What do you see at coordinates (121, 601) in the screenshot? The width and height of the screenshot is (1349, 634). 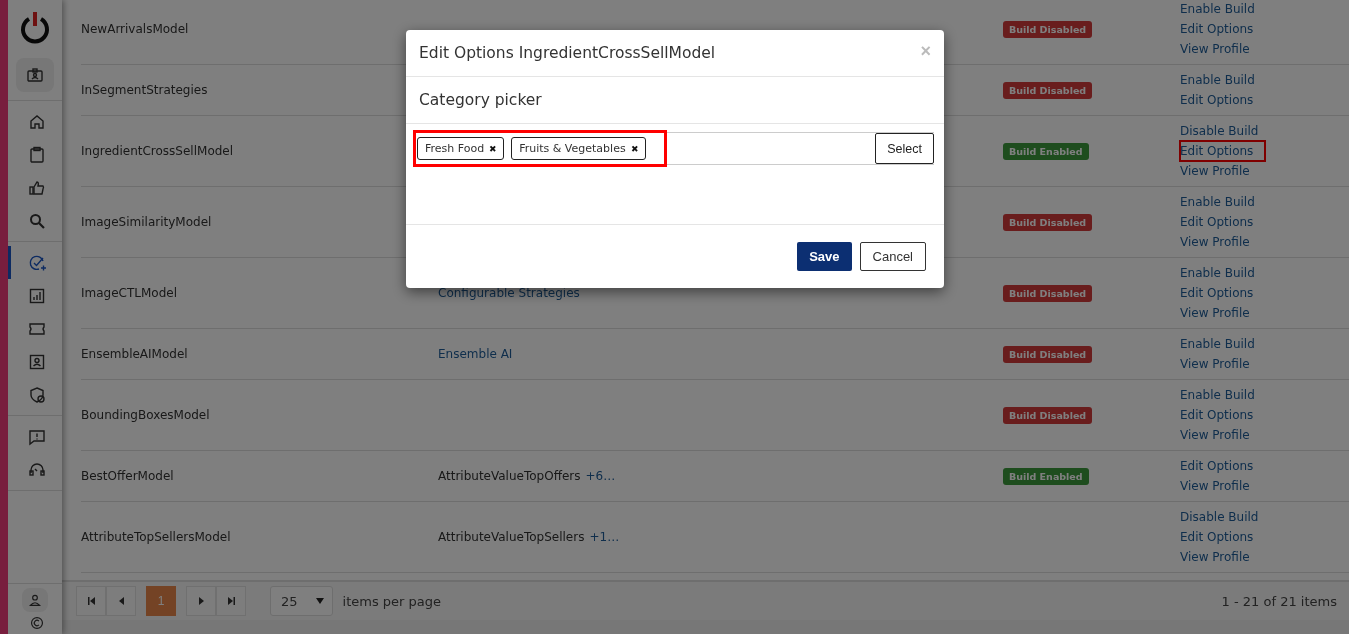 I see `prev-page-button` at bounding box center [121, 601].